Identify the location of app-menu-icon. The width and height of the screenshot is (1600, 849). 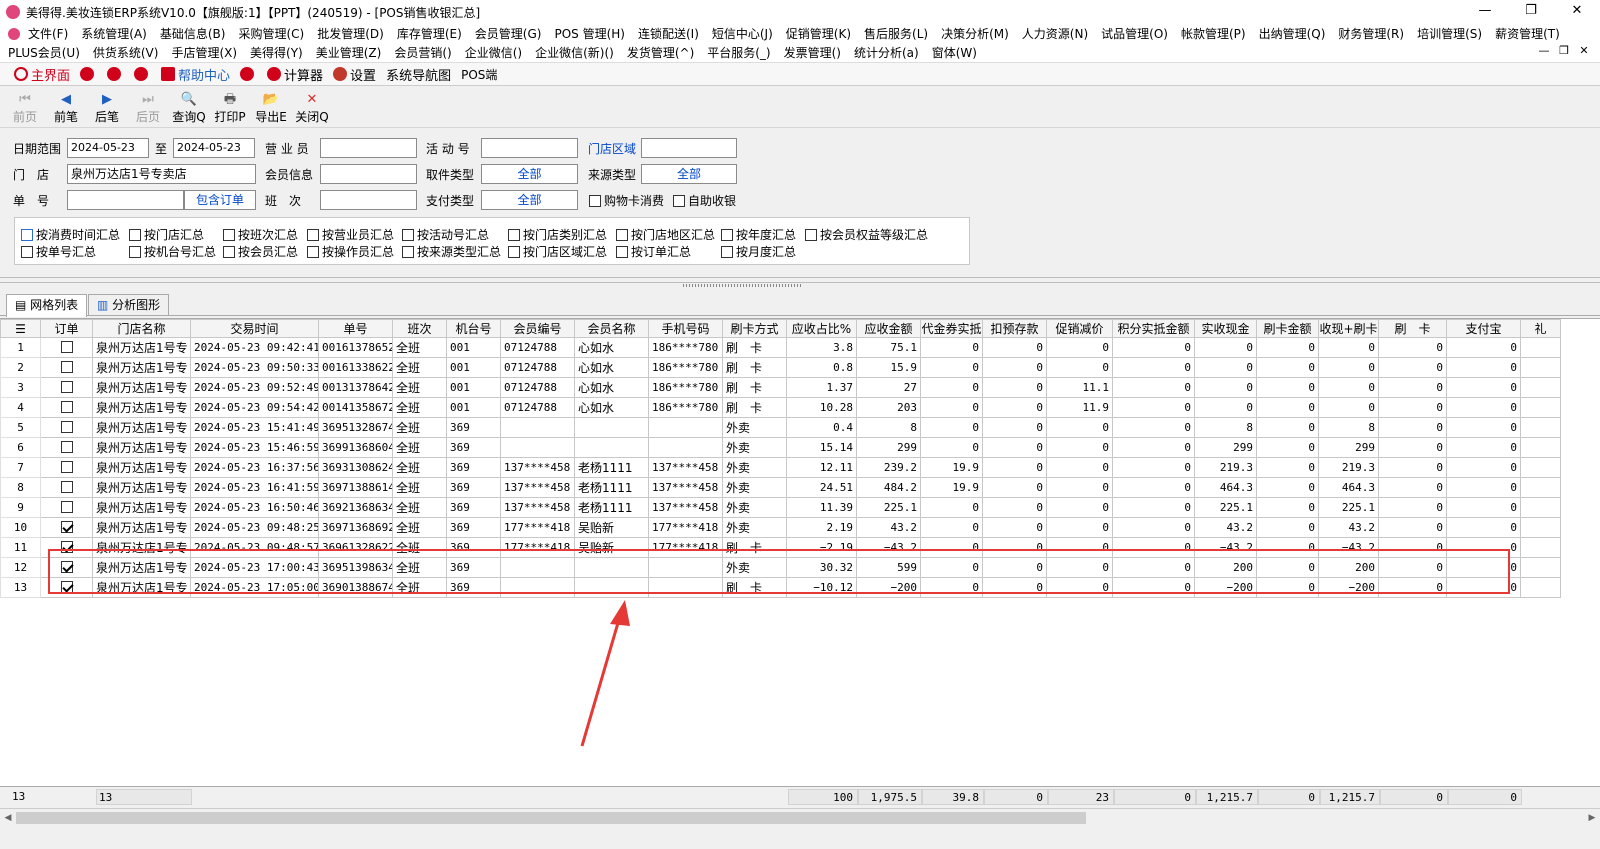
(14, 33).